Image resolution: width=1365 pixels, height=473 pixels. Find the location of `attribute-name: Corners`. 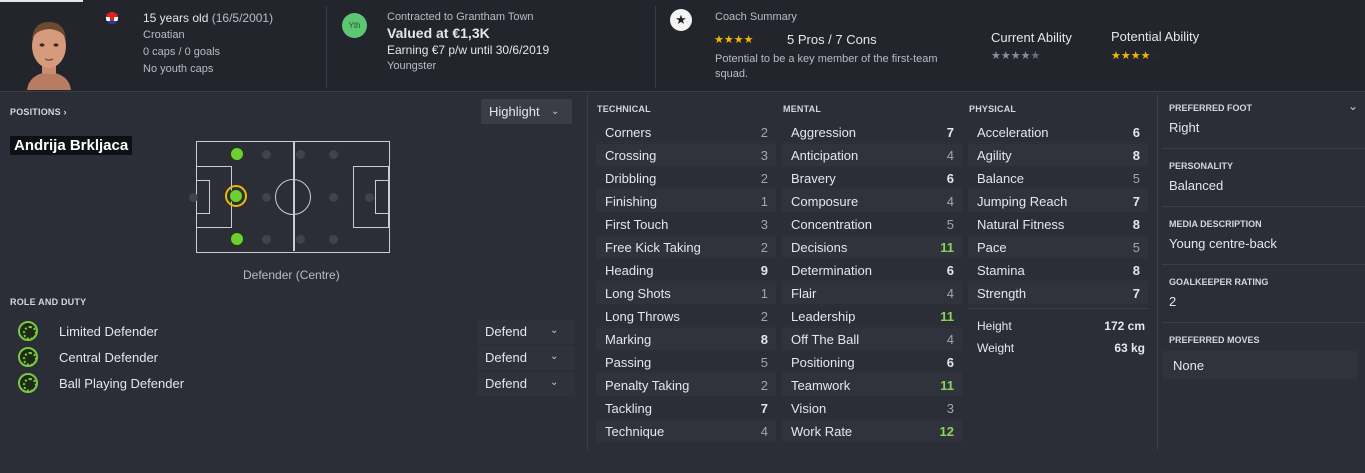

attribute-name: Corners is located at coordinates (628, 132).